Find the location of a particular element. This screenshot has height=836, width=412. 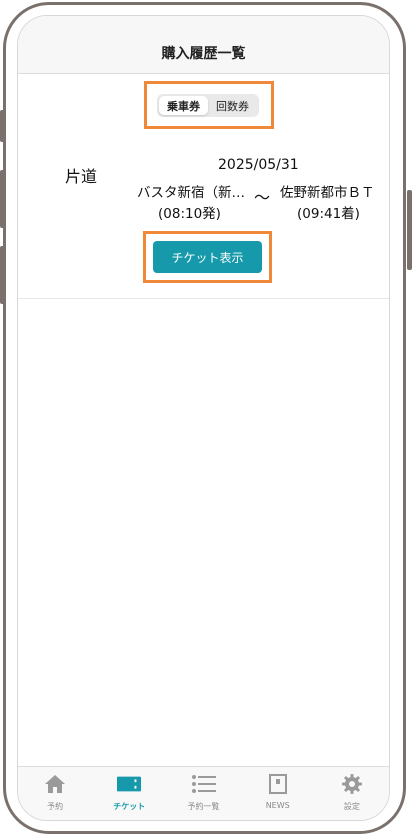

tab-settings-label: 設定 is located at coordinates (351, 806).